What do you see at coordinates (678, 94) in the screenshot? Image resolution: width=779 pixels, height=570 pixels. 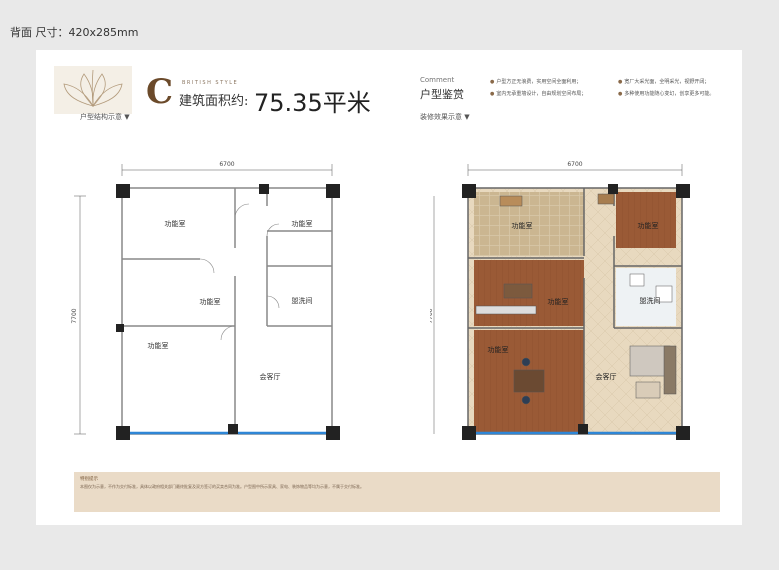 I see `feature-item: 多种使用功能随心变幻，创享更多可能。` at bounding box center [678, 94].